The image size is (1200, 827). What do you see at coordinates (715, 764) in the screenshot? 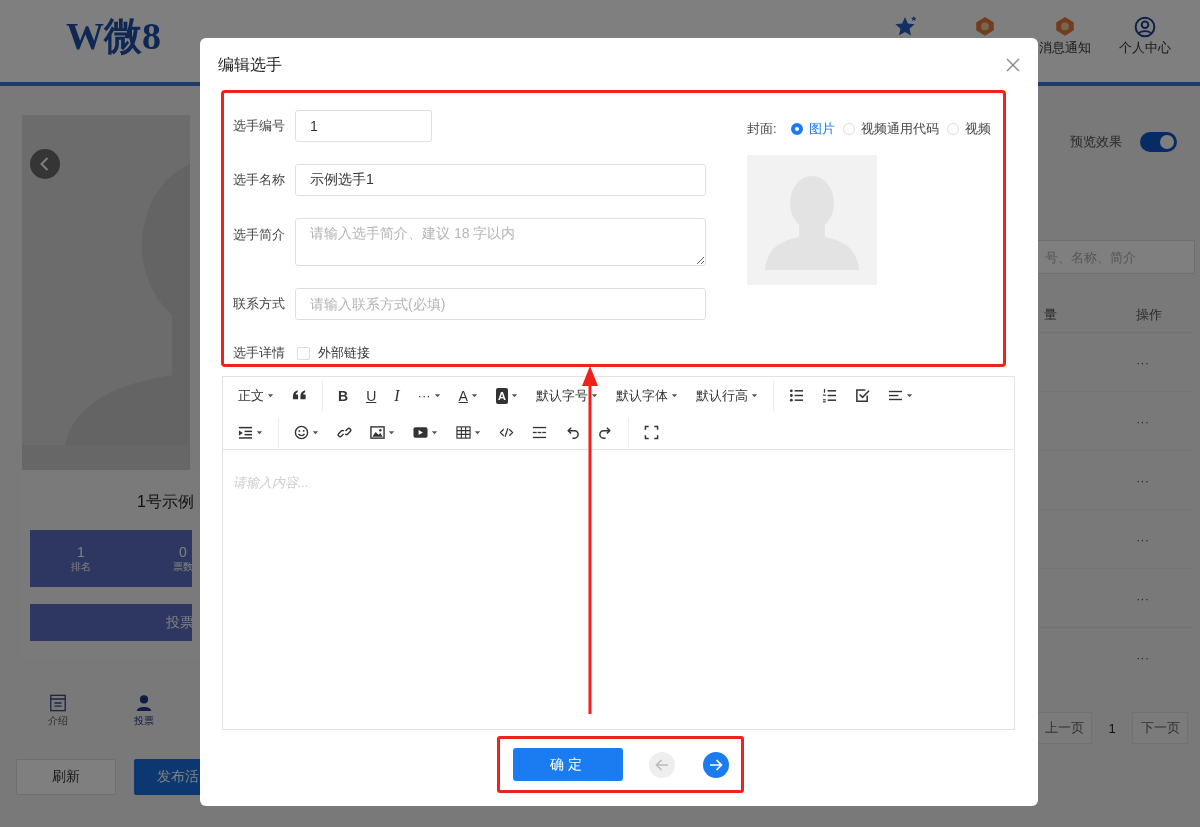
I see `next-button` at bounding box center [715, 764].